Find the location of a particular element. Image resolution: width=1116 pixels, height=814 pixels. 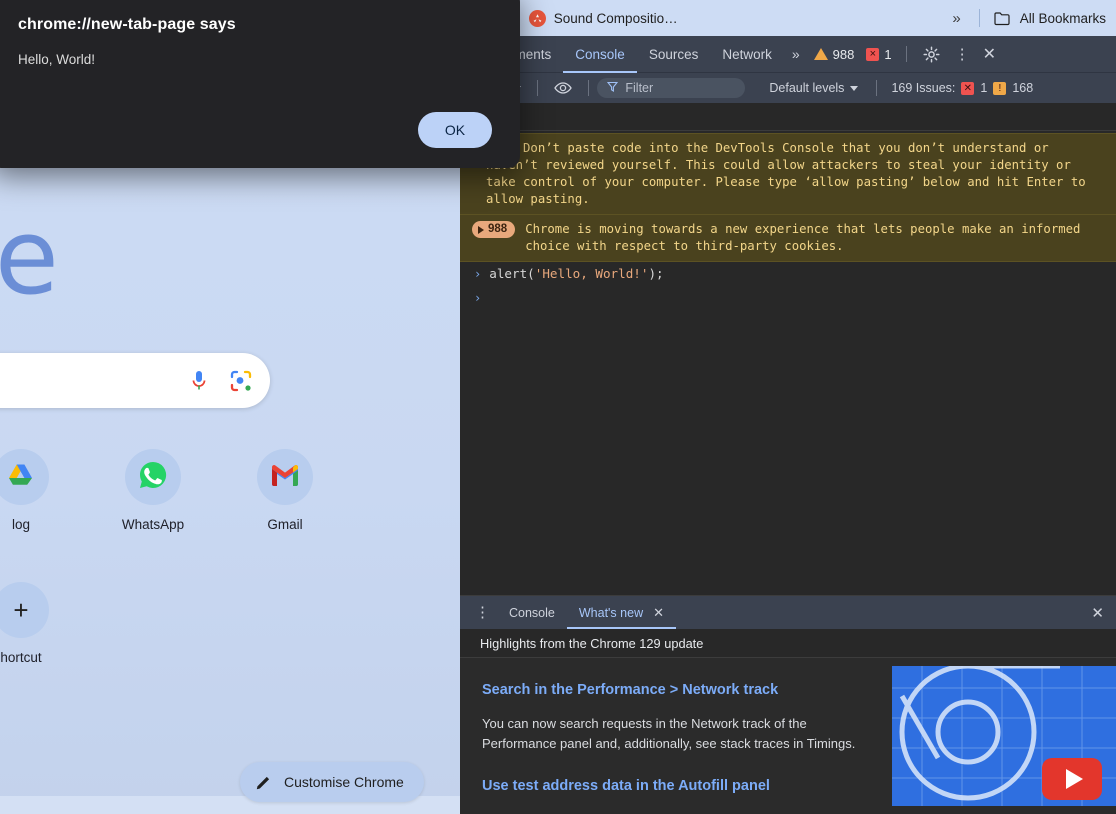

issues-counter: 169 Issues: ✕ 1 ! 168 is located at coordinates (962, 88).